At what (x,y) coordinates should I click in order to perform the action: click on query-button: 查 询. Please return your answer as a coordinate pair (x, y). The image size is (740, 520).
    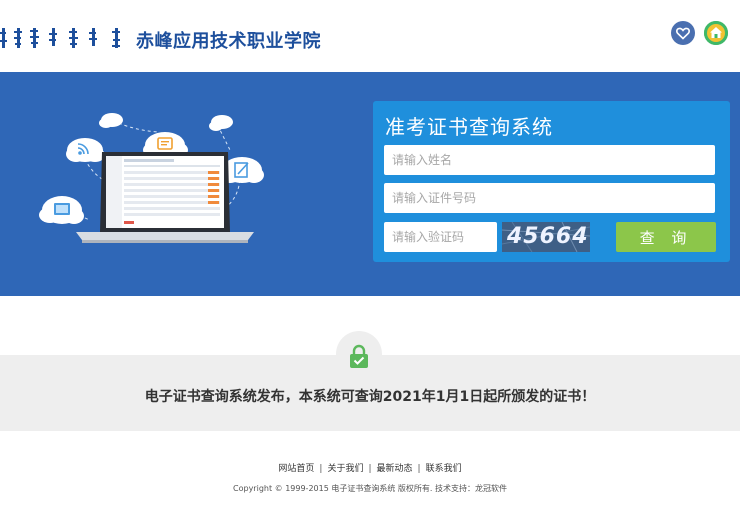
    Looking at the image, I should click on (666, 237).